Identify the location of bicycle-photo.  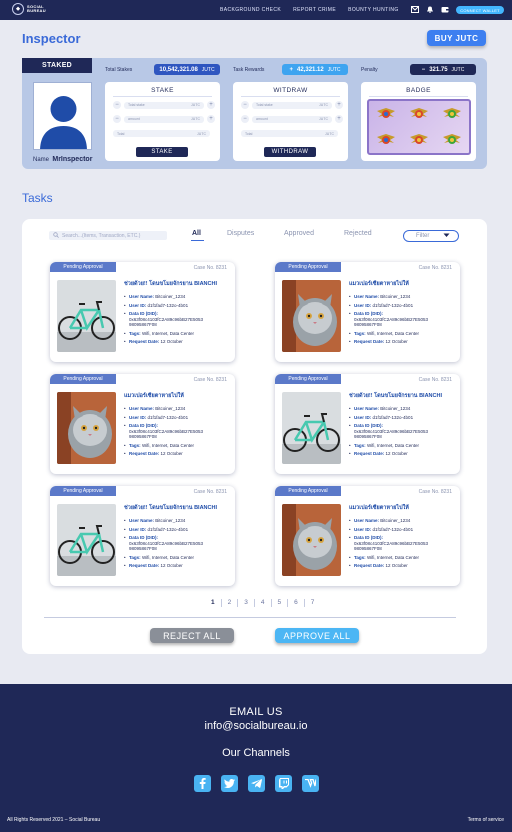
(86, 316).